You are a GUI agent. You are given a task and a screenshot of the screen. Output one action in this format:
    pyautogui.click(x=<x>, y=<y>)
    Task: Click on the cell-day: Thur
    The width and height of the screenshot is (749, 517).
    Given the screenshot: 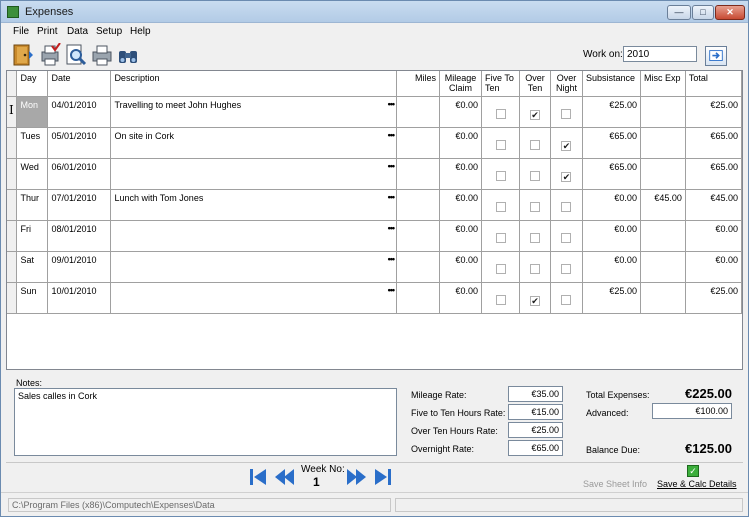 What is the action you would take?
    pyautogui.click(x=32, y=205)
    